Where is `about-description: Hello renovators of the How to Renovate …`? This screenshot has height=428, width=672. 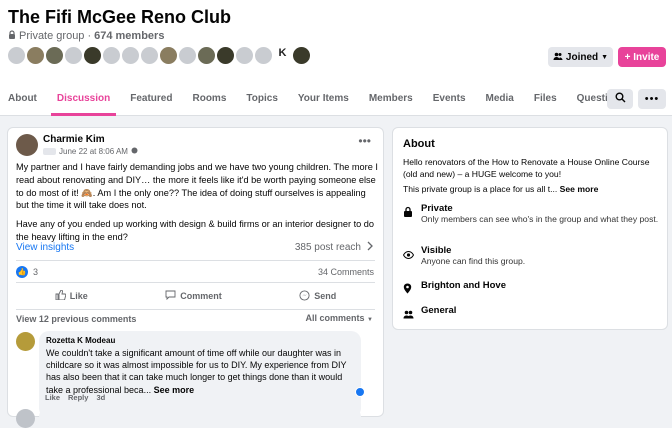
about-description: Hello renovators of the How to Renovate … is located at coordinates (526, 168).